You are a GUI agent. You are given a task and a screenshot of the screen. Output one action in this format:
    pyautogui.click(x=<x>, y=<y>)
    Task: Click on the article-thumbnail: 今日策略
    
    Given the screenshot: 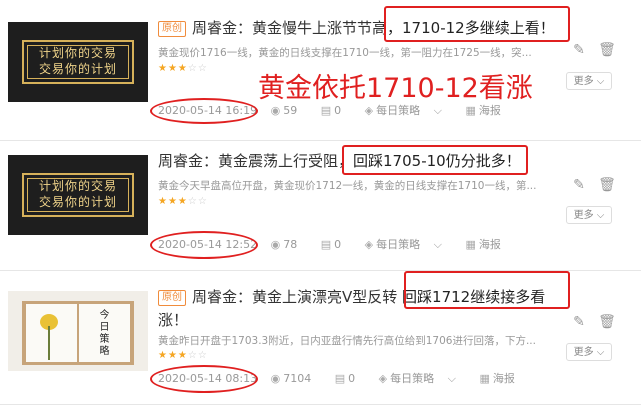 What is the action you would take?
    pyautogui.click(x=78, y=331)
    